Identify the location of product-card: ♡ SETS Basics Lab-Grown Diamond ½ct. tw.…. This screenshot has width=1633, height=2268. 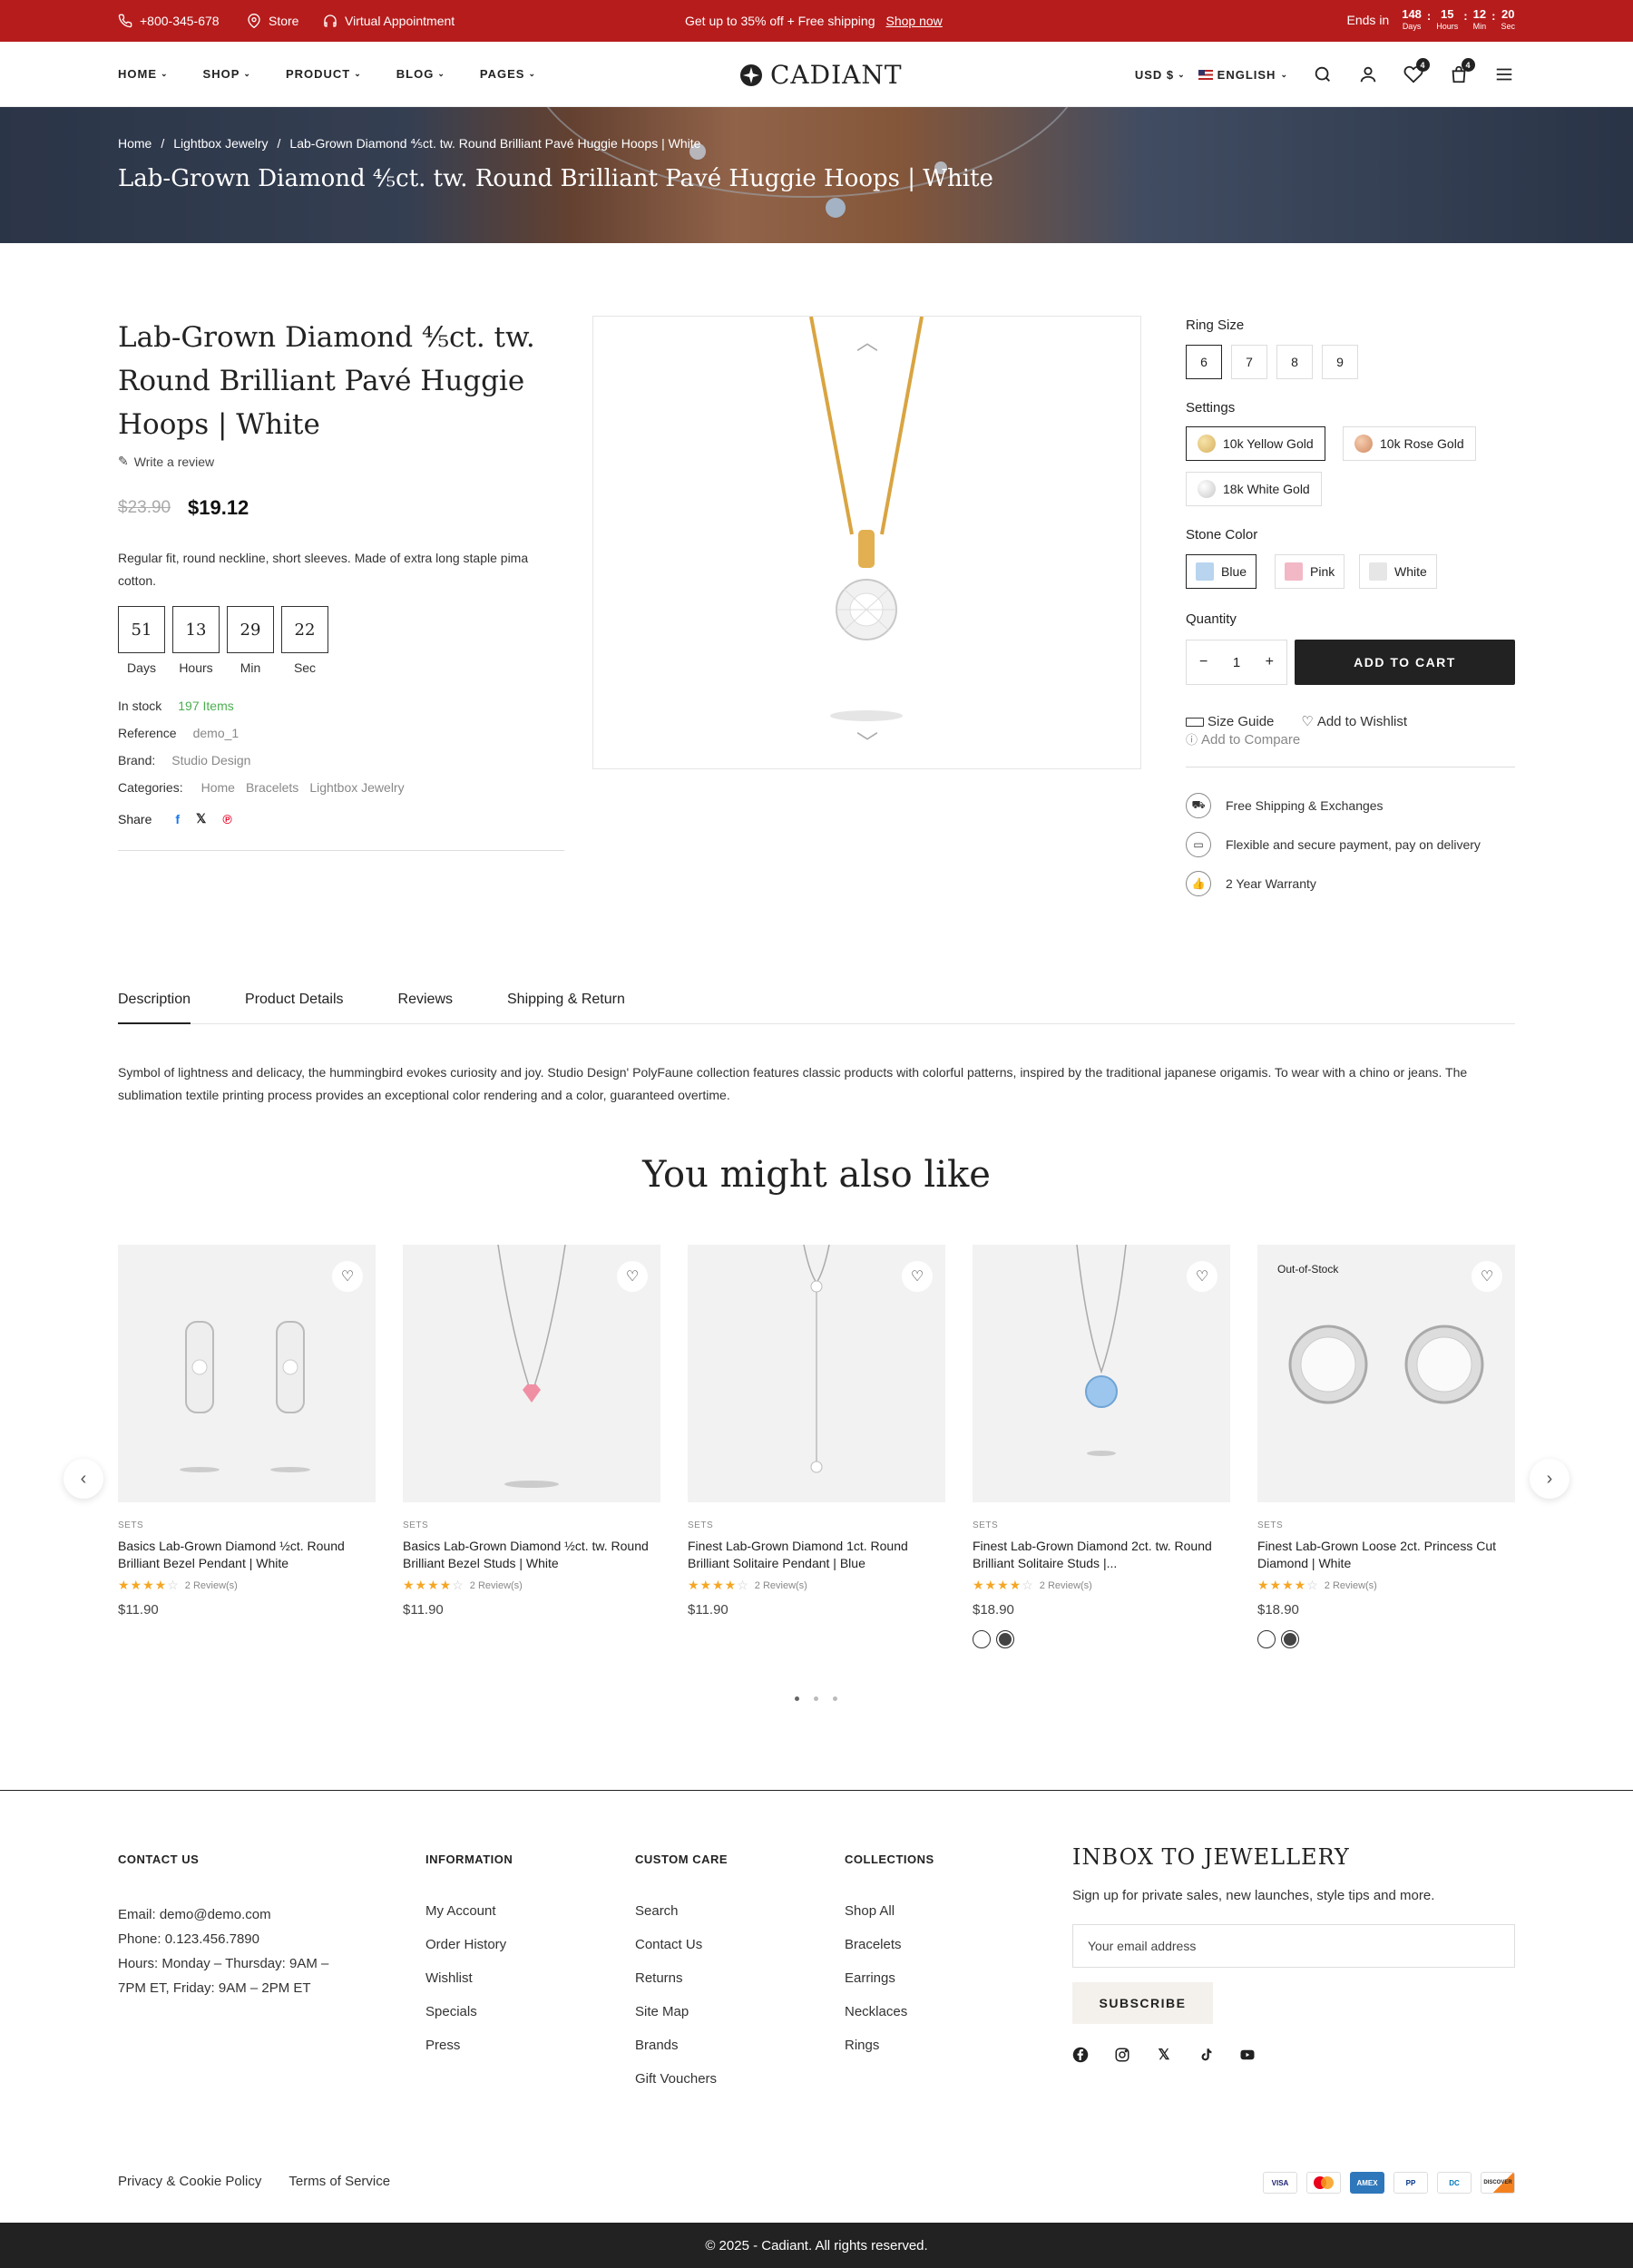
(531, 1432).